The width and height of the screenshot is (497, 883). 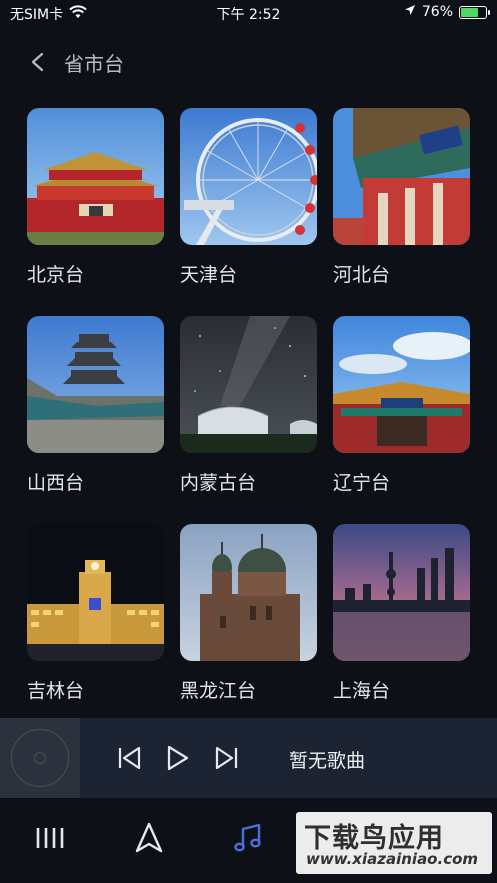 I want to click on night-station-image, so click(x=95, y=592).